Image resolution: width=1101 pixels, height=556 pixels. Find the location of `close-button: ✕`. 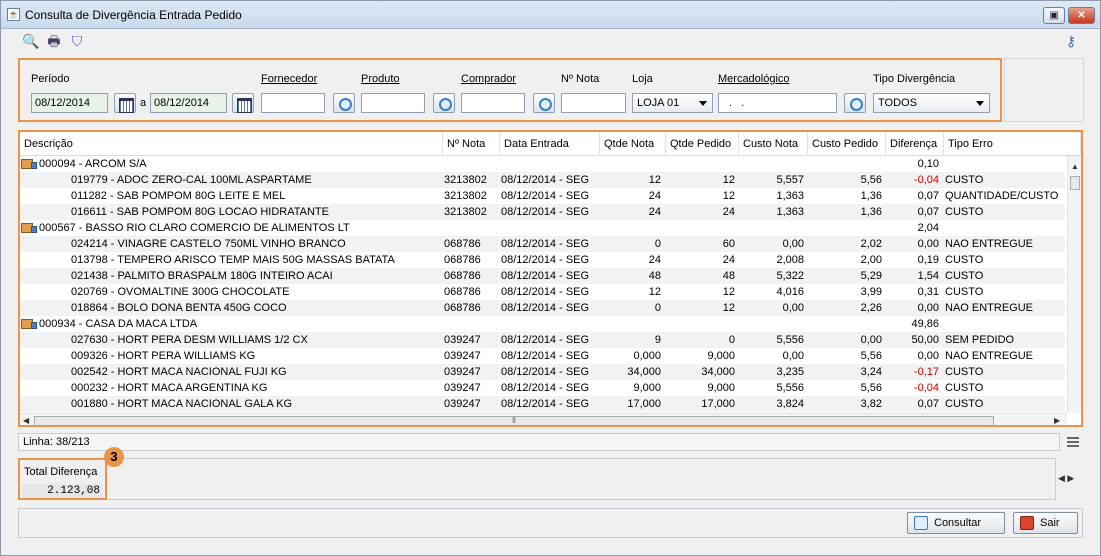

close-button: ✕ is located at coordinates (1081, 15).